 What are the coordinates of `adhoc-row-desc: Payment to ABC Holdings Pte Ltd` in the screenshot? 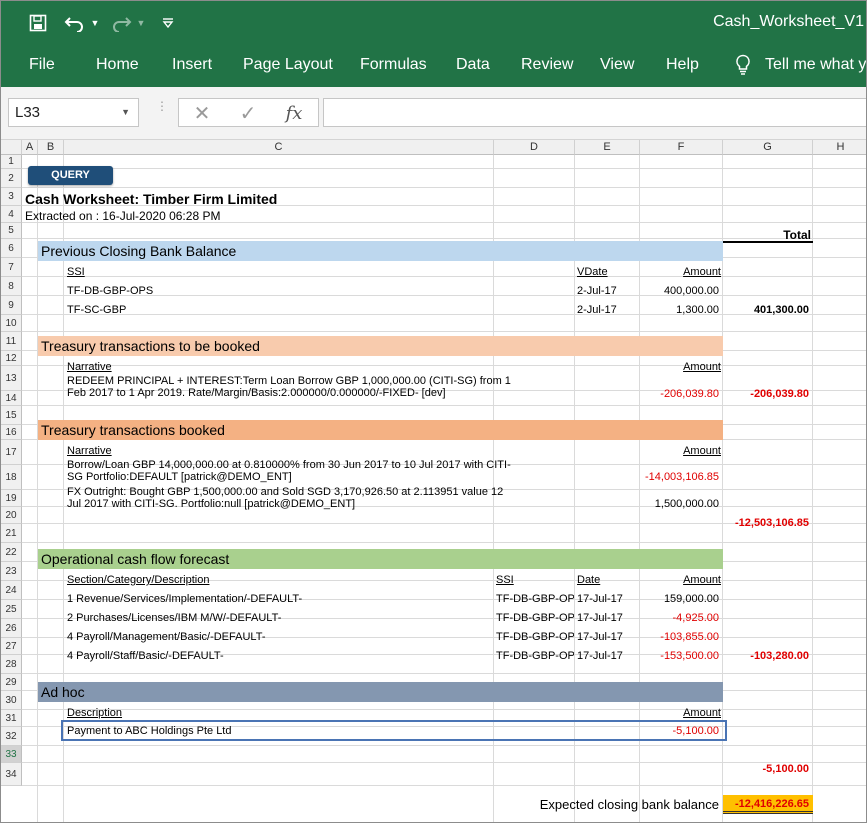 It's located at (149, 731).